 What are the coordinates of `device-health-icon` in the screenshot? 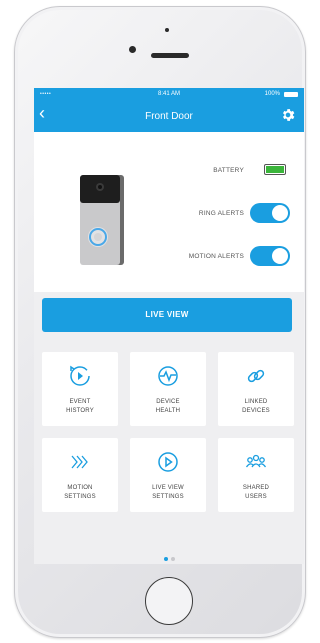 It's located at (168, 376).